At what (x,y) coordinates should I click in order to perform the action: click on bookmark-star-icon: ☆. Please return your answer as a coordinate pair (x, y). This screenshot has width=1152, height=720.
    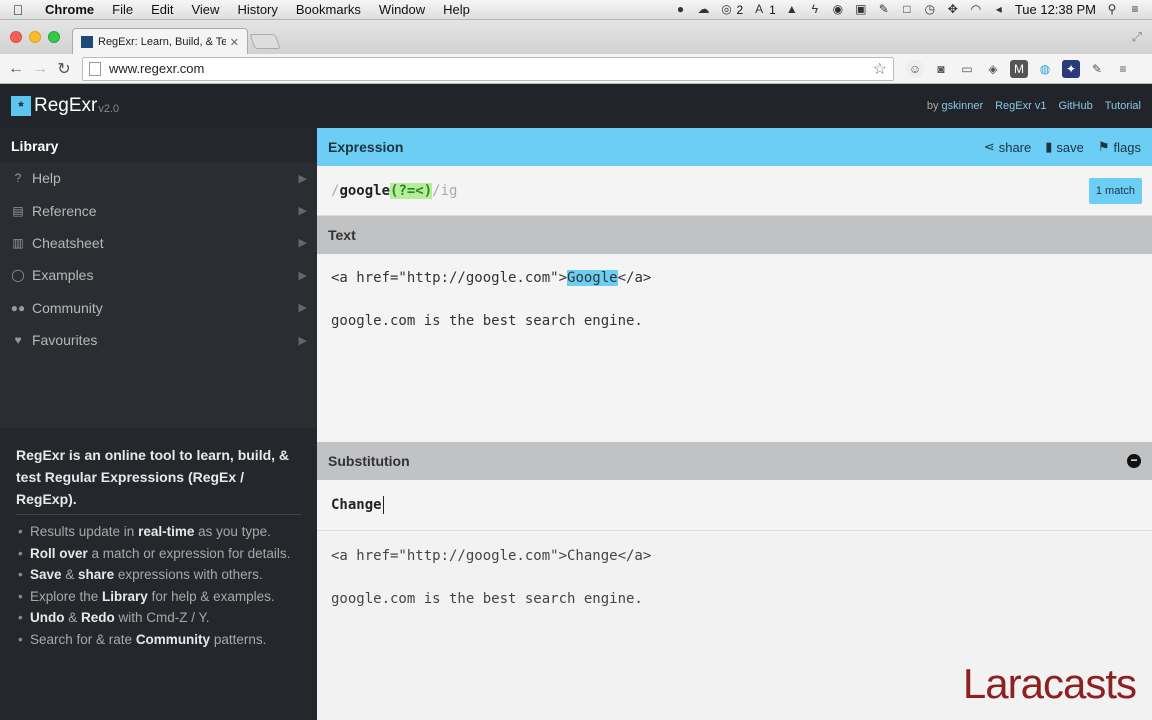
    Looking at the image, I should click on (880, 69).